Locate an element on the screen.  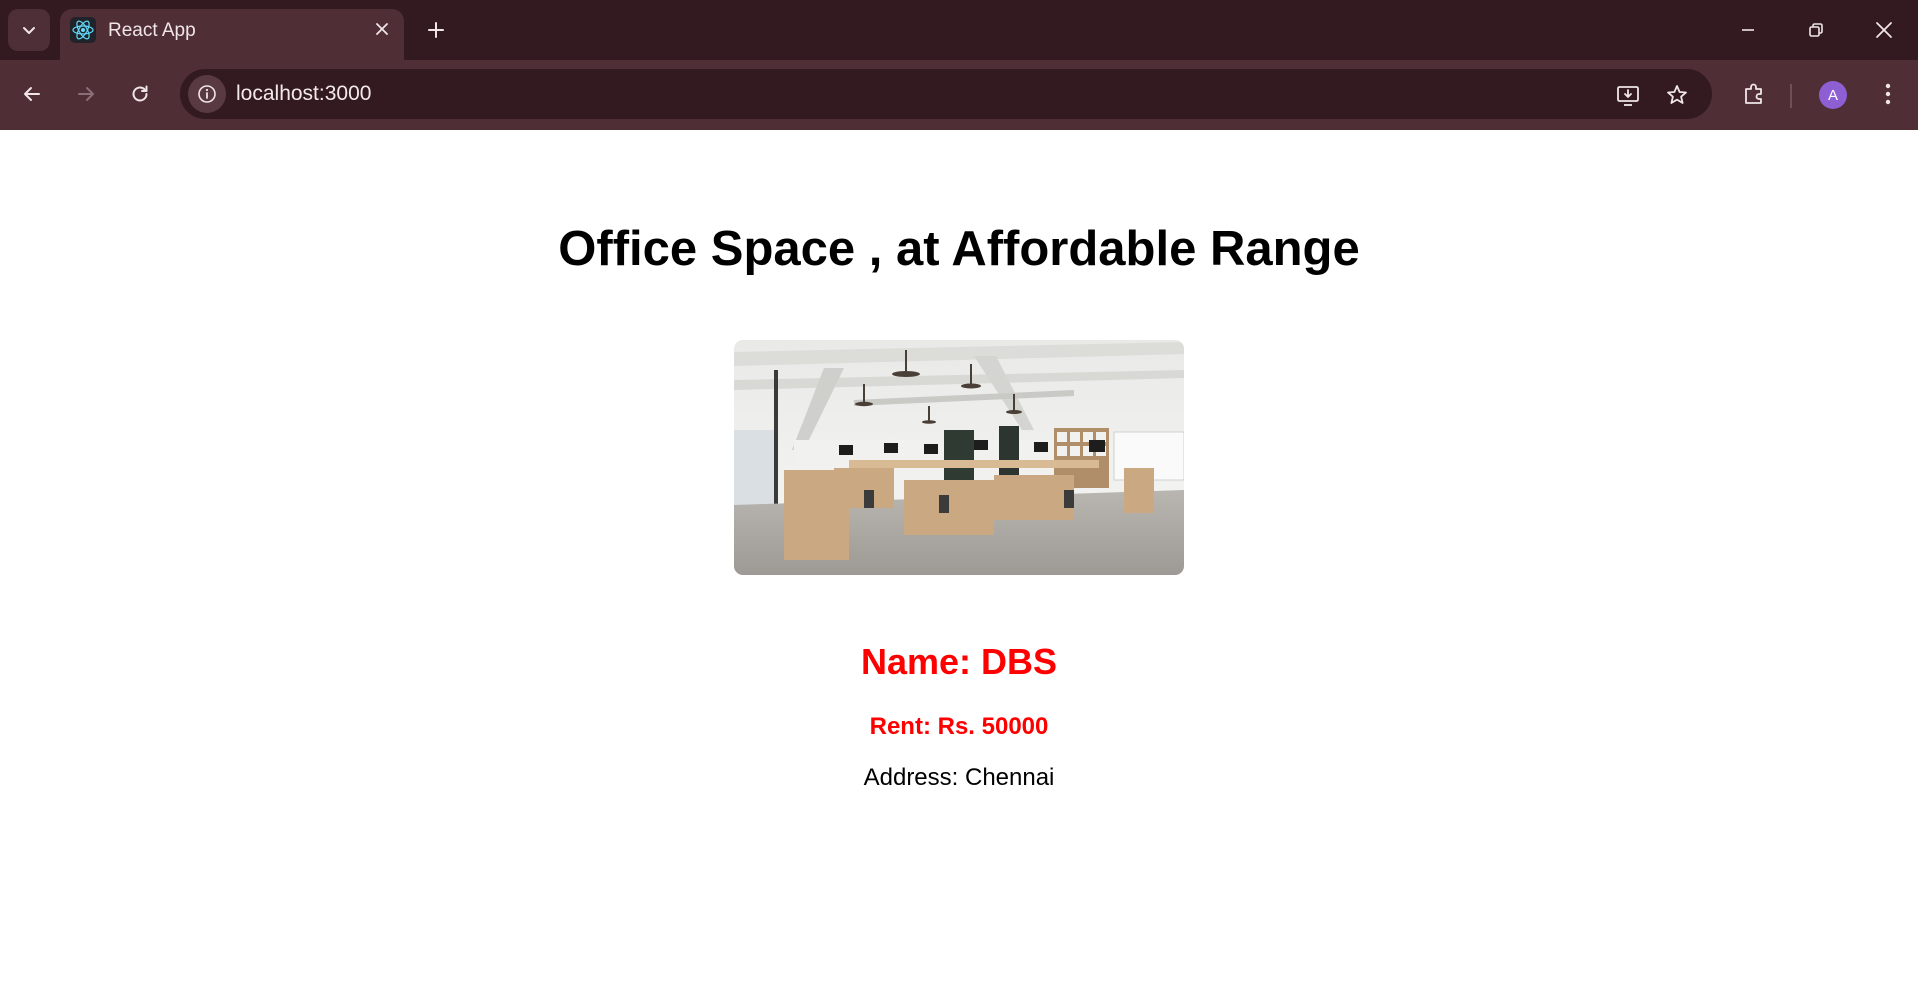
new-tab-button is located at coordinates (436, 30).